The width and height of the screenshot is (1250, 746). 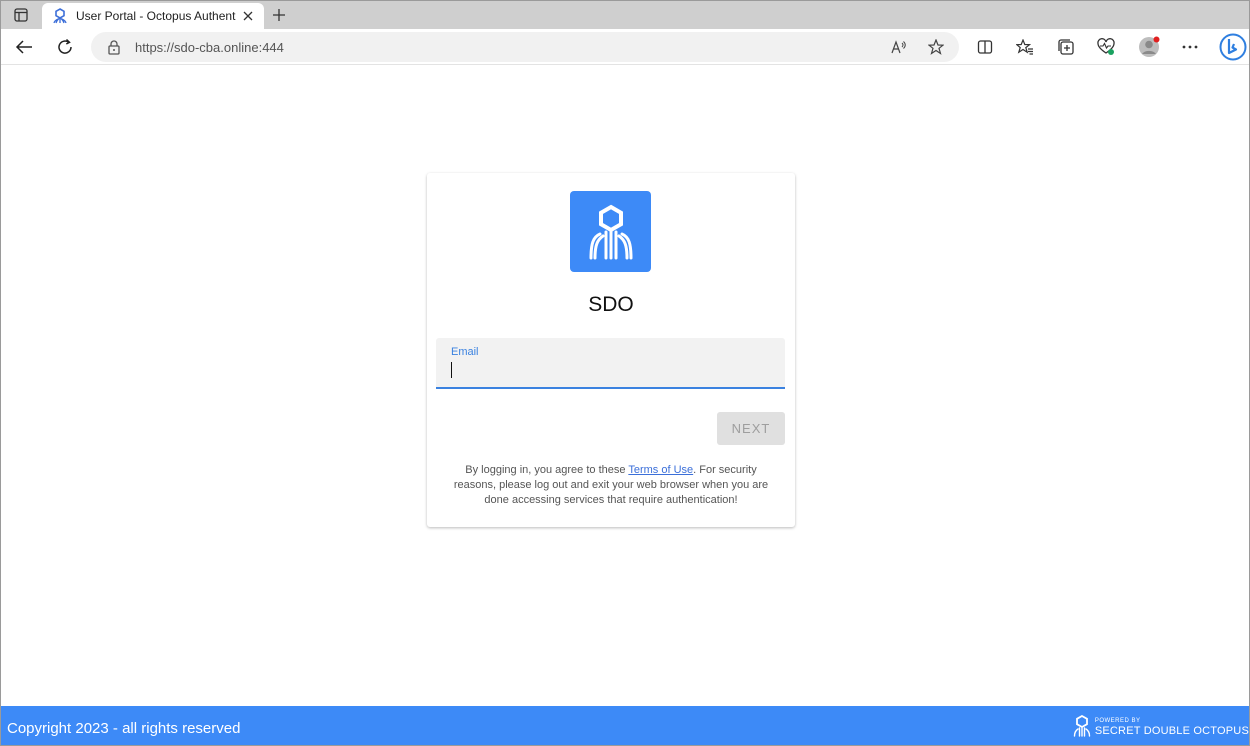 What do you see at coordinates (751, 428) in the screenshot?
I see `next-button: NEXT` at bounding box center [751, 428].